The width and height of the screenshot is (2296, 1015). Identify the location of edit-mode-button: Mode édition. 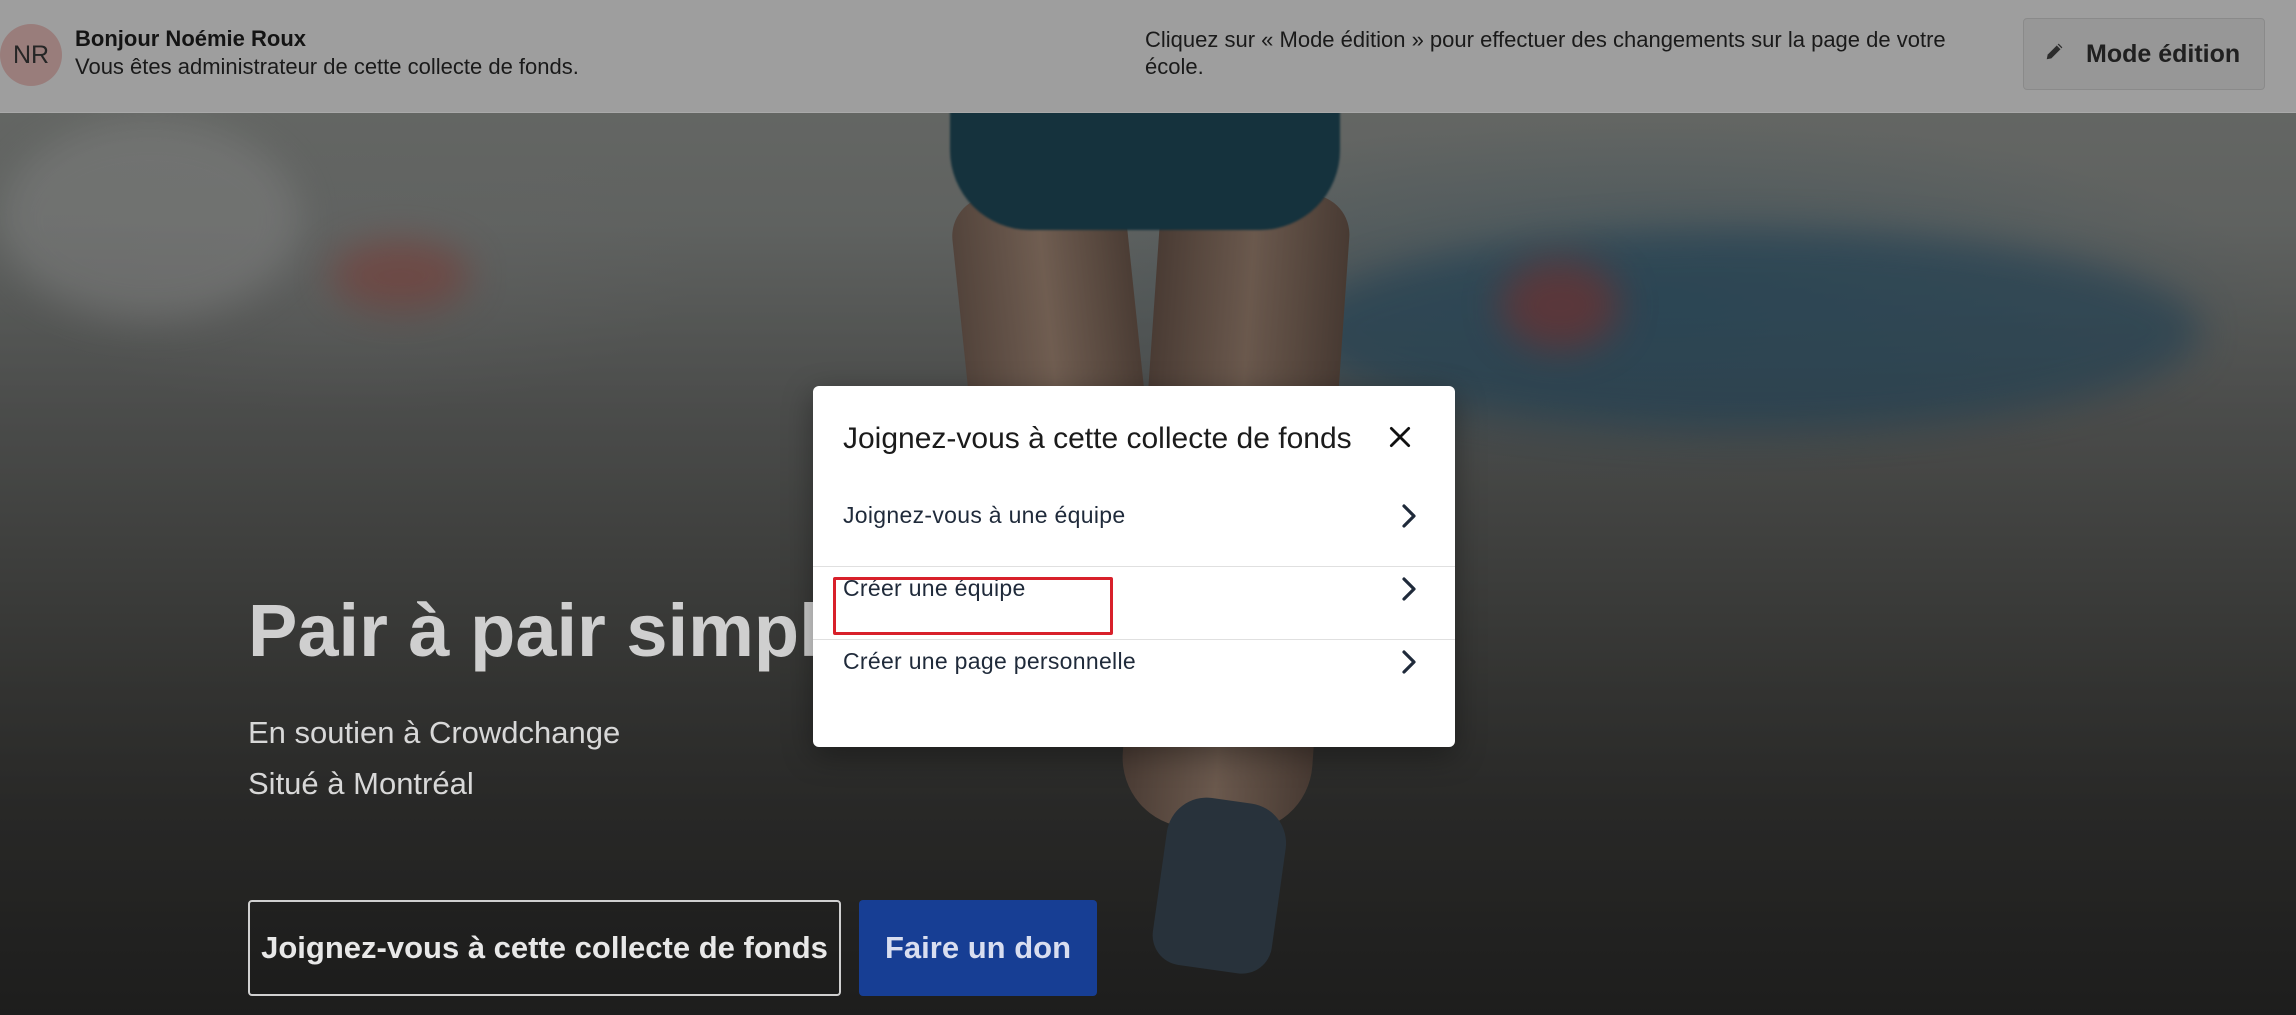
(2144, 54).